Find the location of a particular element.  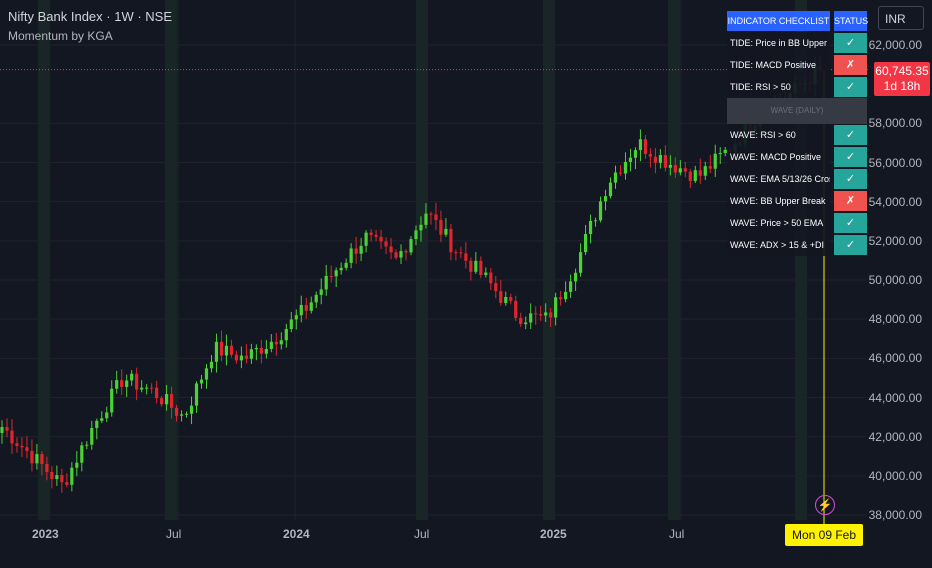

checklist-condition: TIDE: RSI > 50 is located at coordinates (778, 87).